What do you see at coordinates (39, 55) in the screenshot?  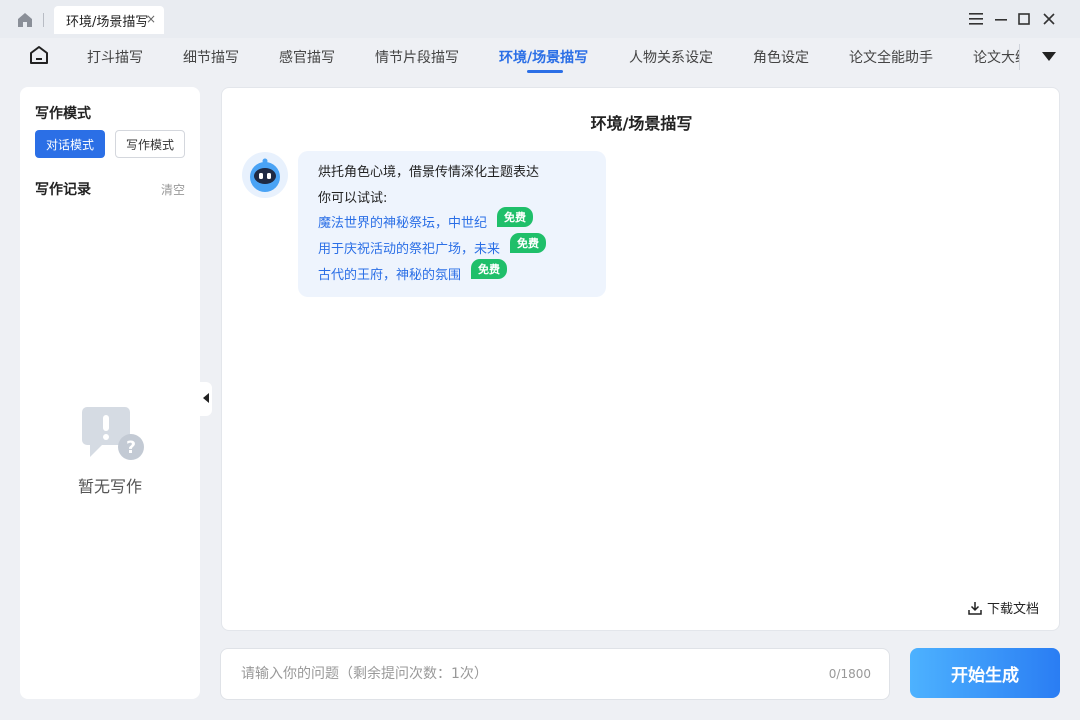 I see `home-nav-icon` at bounding box center [39, 55].